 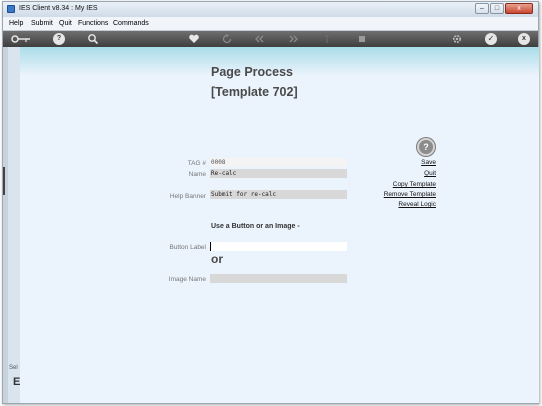 What do you see at coordinates (58, 8) in the screenshot?
I see `window-title: IES Client v8.34 : My IES` at bounding box center [58, 8].